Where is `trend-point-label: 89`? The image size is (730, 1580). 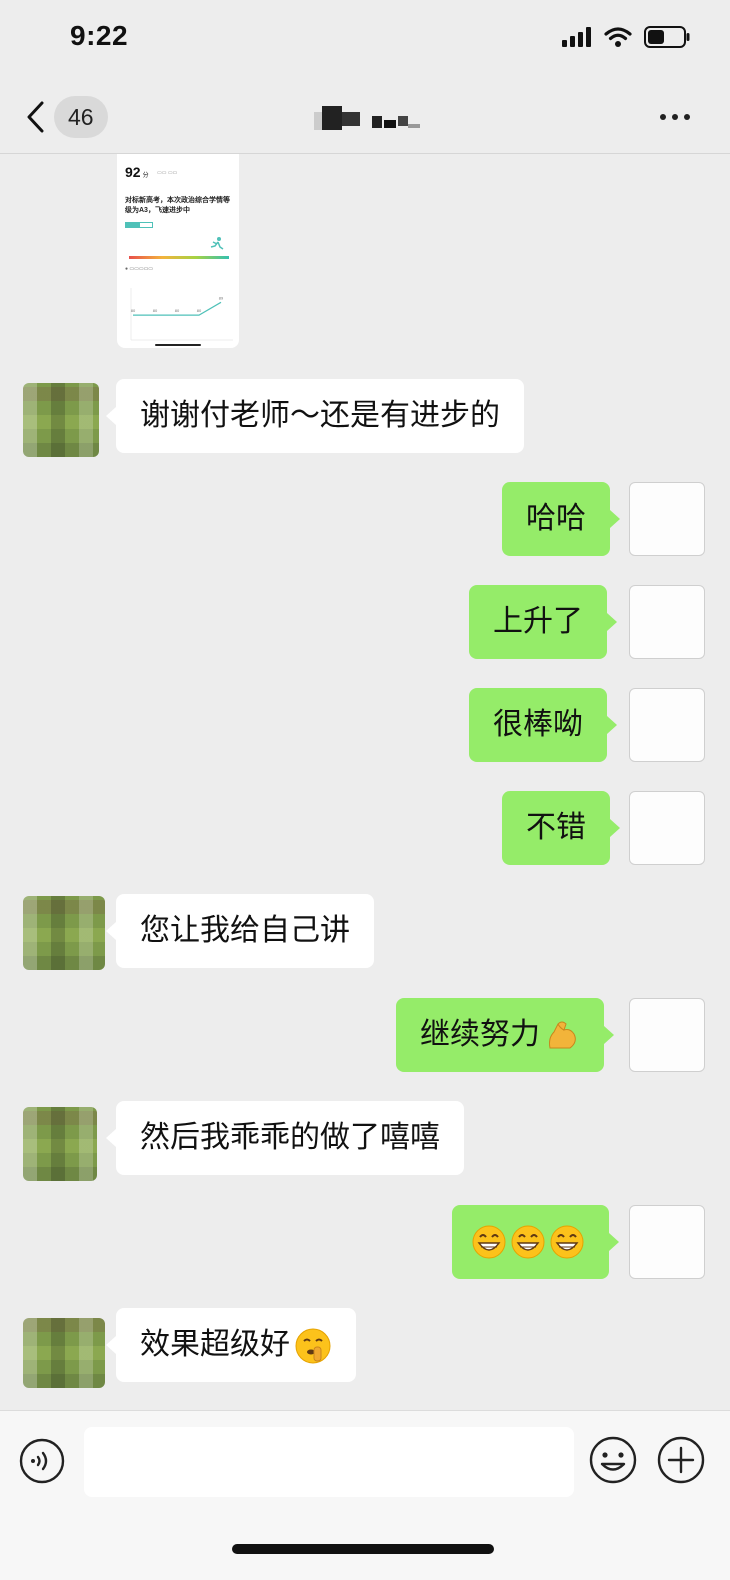 trend-point-label: 89 is located at coordinates (221, 297).